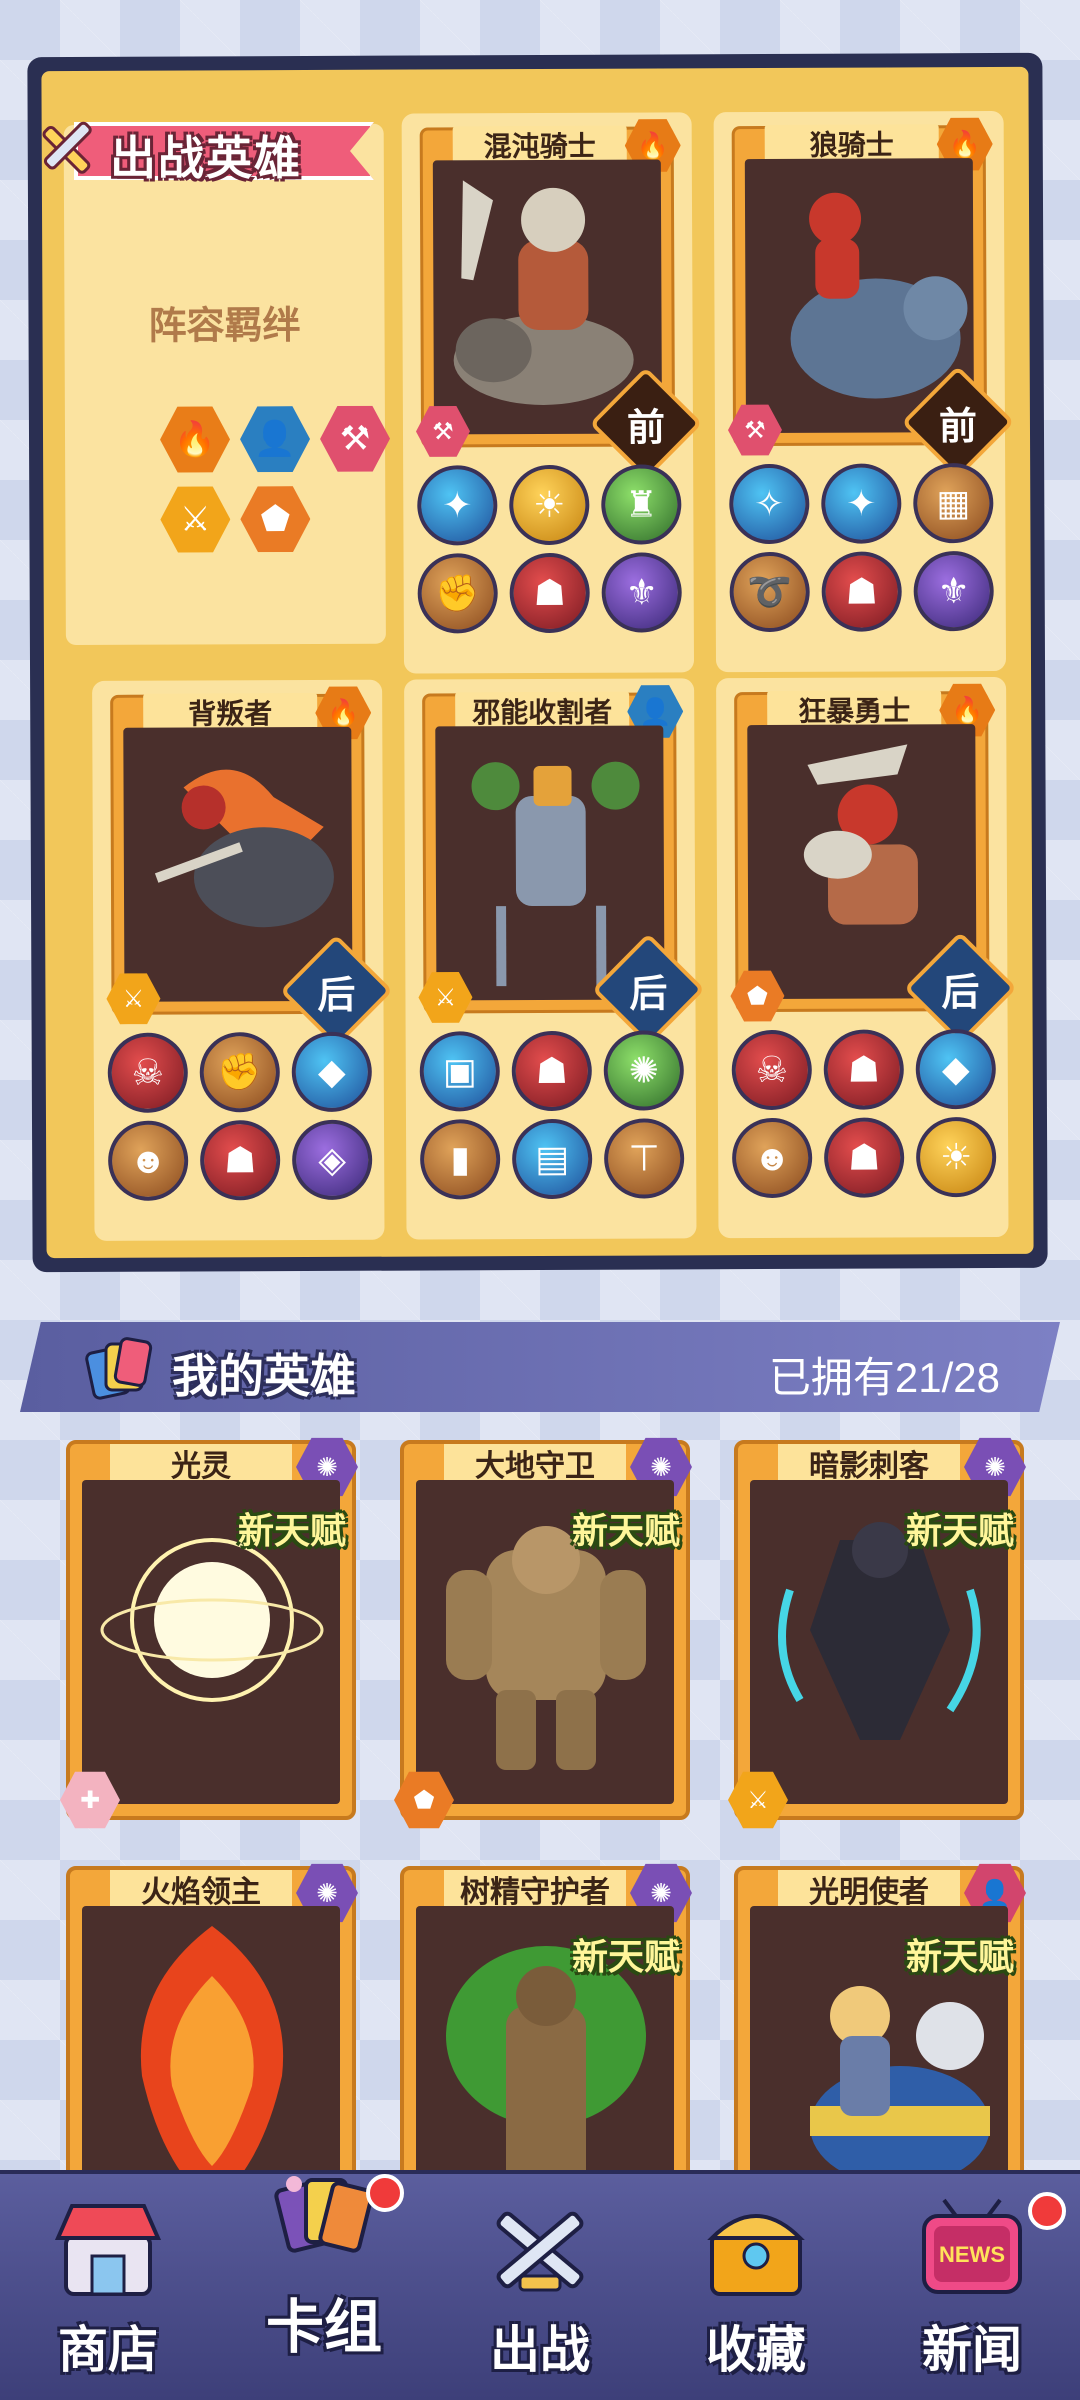 The height and width of the screenshot is (2400, 1080). What do you see at coordinates (553, 1115) in the screenshot?
I see `hero-skill-list: ▣ ☗ ✺ ▮ ▤ ⊤` at bounding box center [553, 1115].